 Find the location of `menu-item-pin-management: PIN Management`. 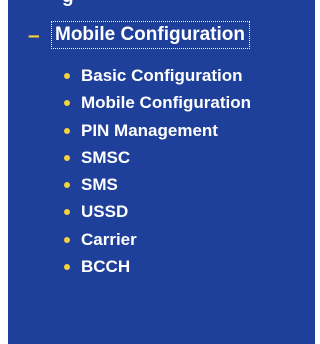

menu-item-pin-management: PIN Management is located at coordinates (161, 130).